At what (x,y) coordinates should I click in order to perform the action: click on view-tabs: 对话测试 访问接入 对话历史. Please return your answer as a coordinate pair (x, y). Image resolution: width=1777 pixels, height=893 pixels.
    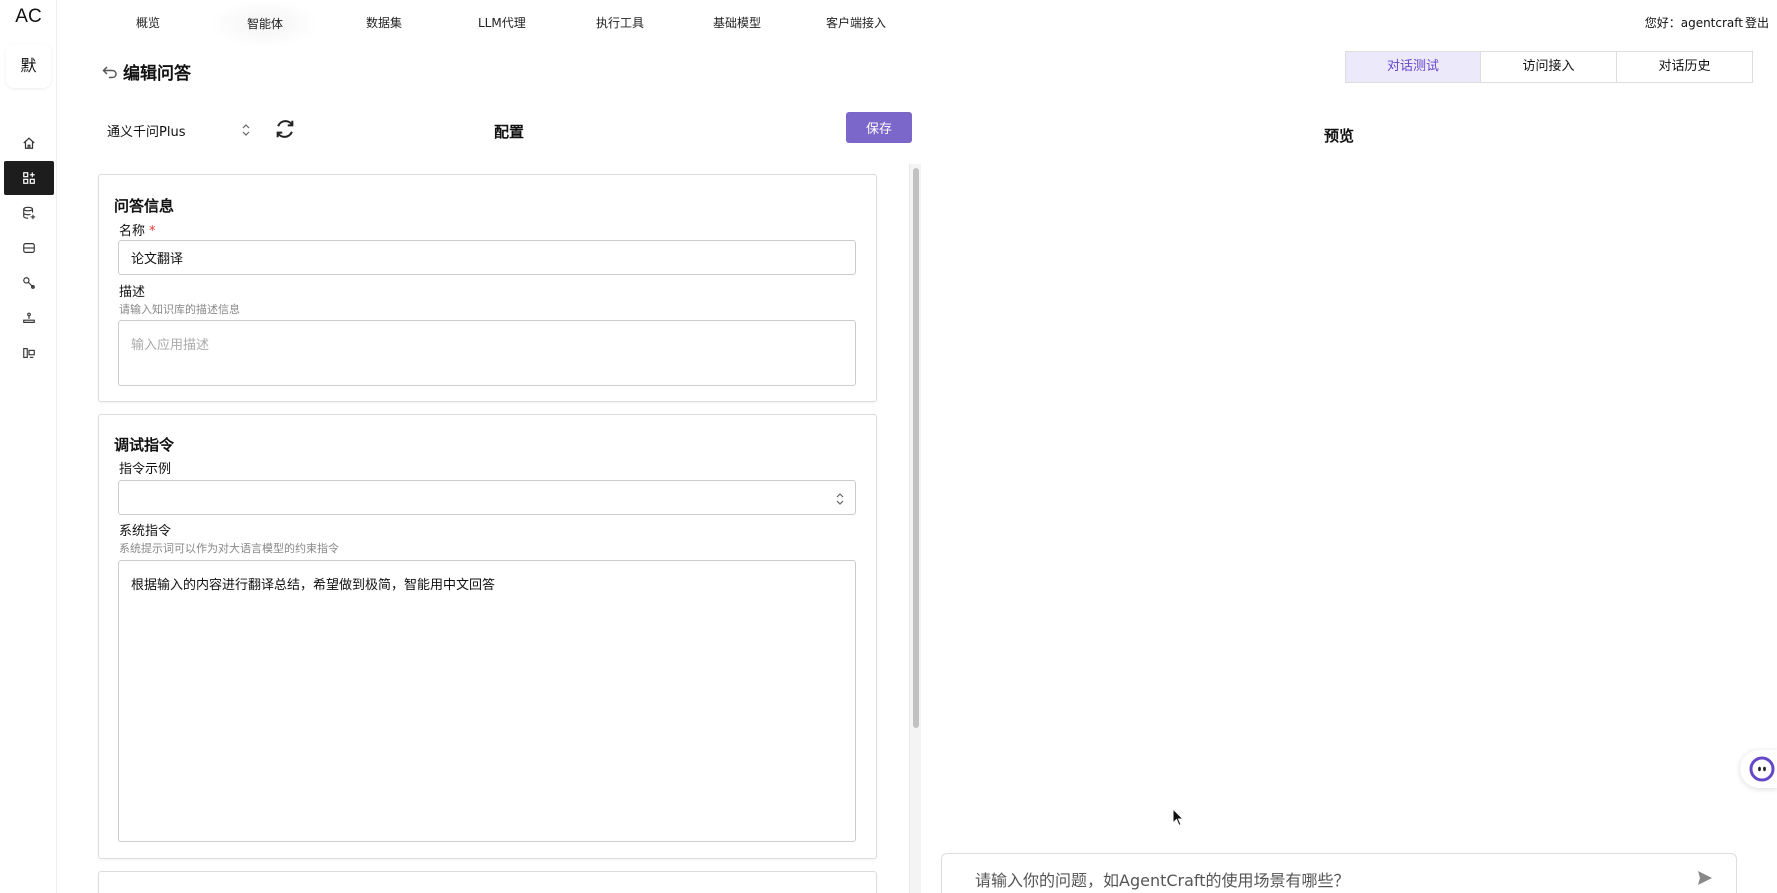
    Looking at the image, I should click on (1549, 67).